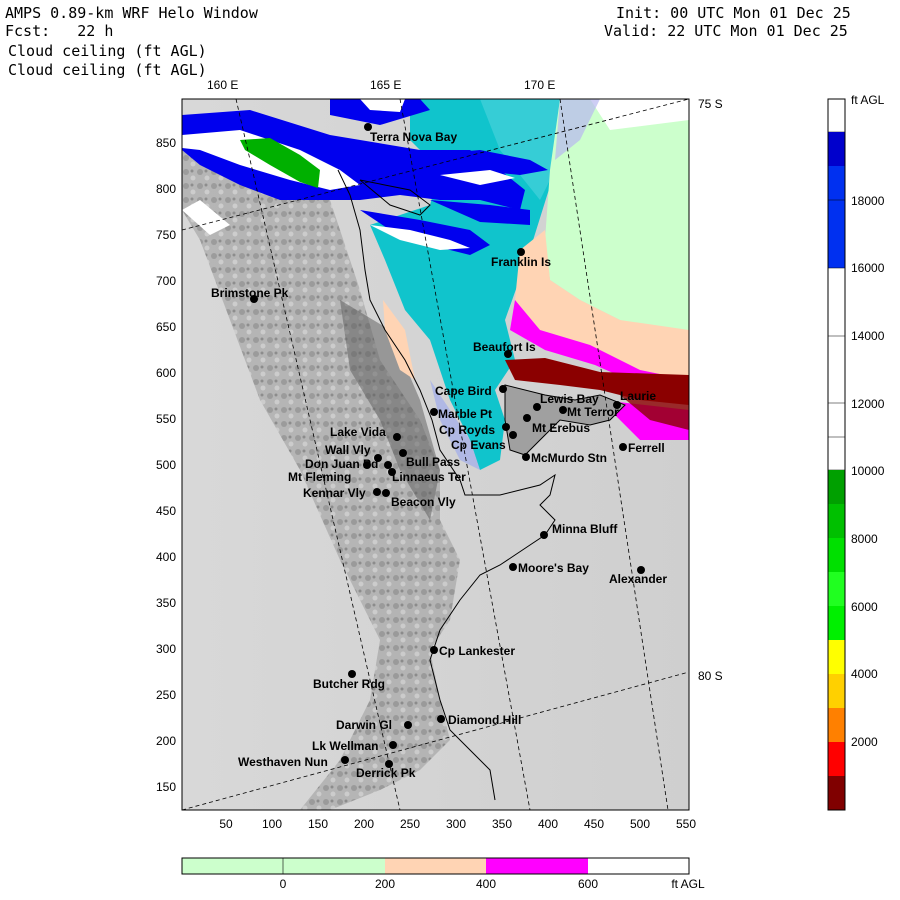  I want to click on station-moores-bay: Moore's Bay, so click(549, 568).